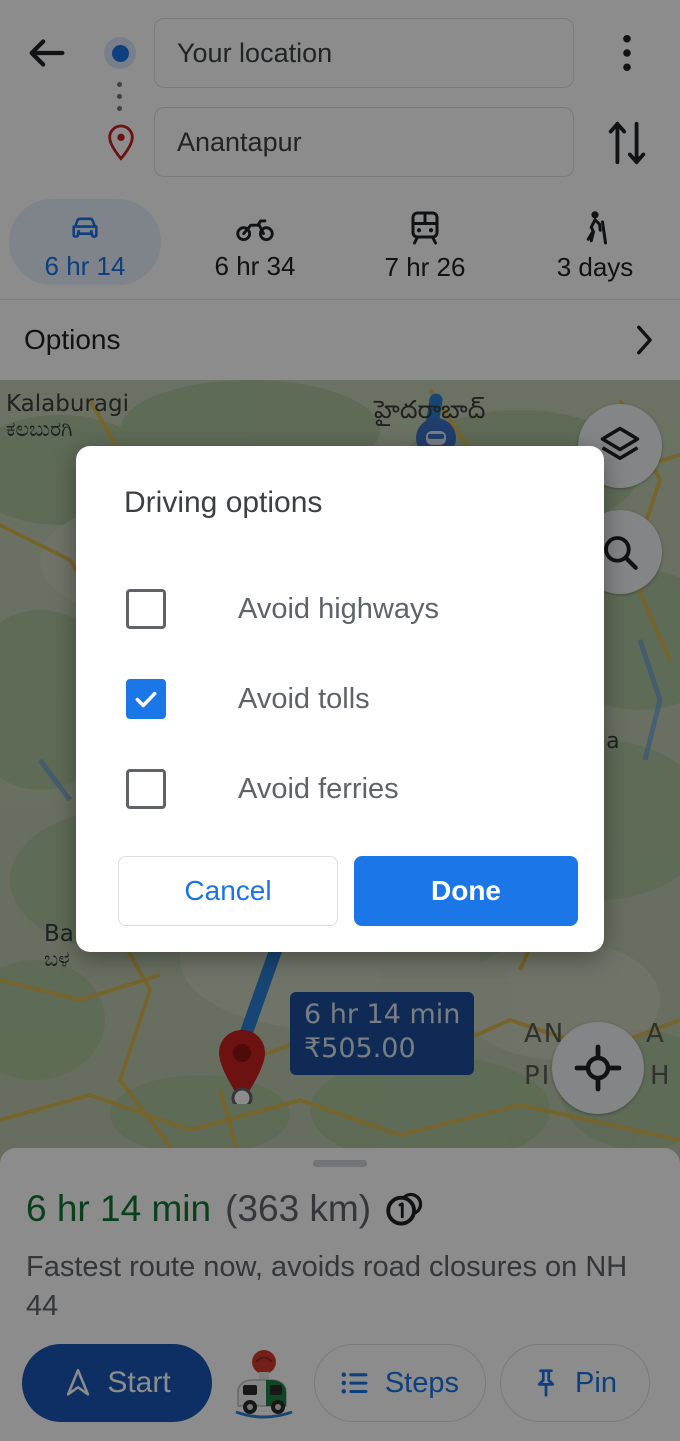 The width and height of the screenshot is (680, 1441). Describe the element at coordinates (228, 891) in the screenshot. I see `cancel-button: Cancel` at that location.